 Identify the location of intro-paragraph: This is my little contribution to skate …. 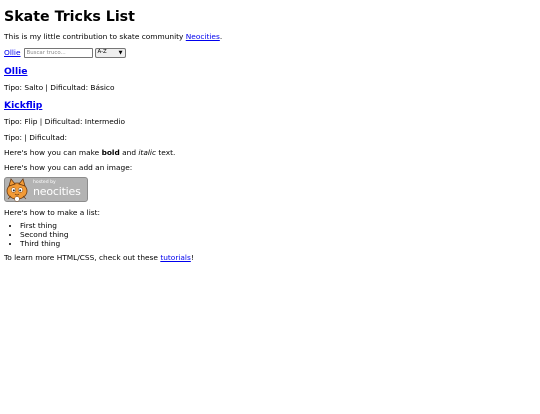
(270, 36).